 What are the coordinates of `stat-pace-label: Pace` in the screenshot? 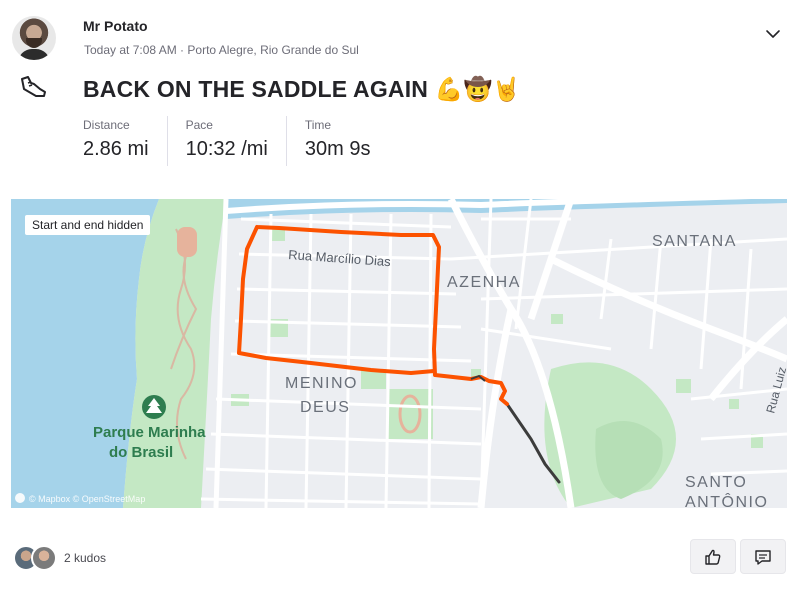 It's located at (199, 125).